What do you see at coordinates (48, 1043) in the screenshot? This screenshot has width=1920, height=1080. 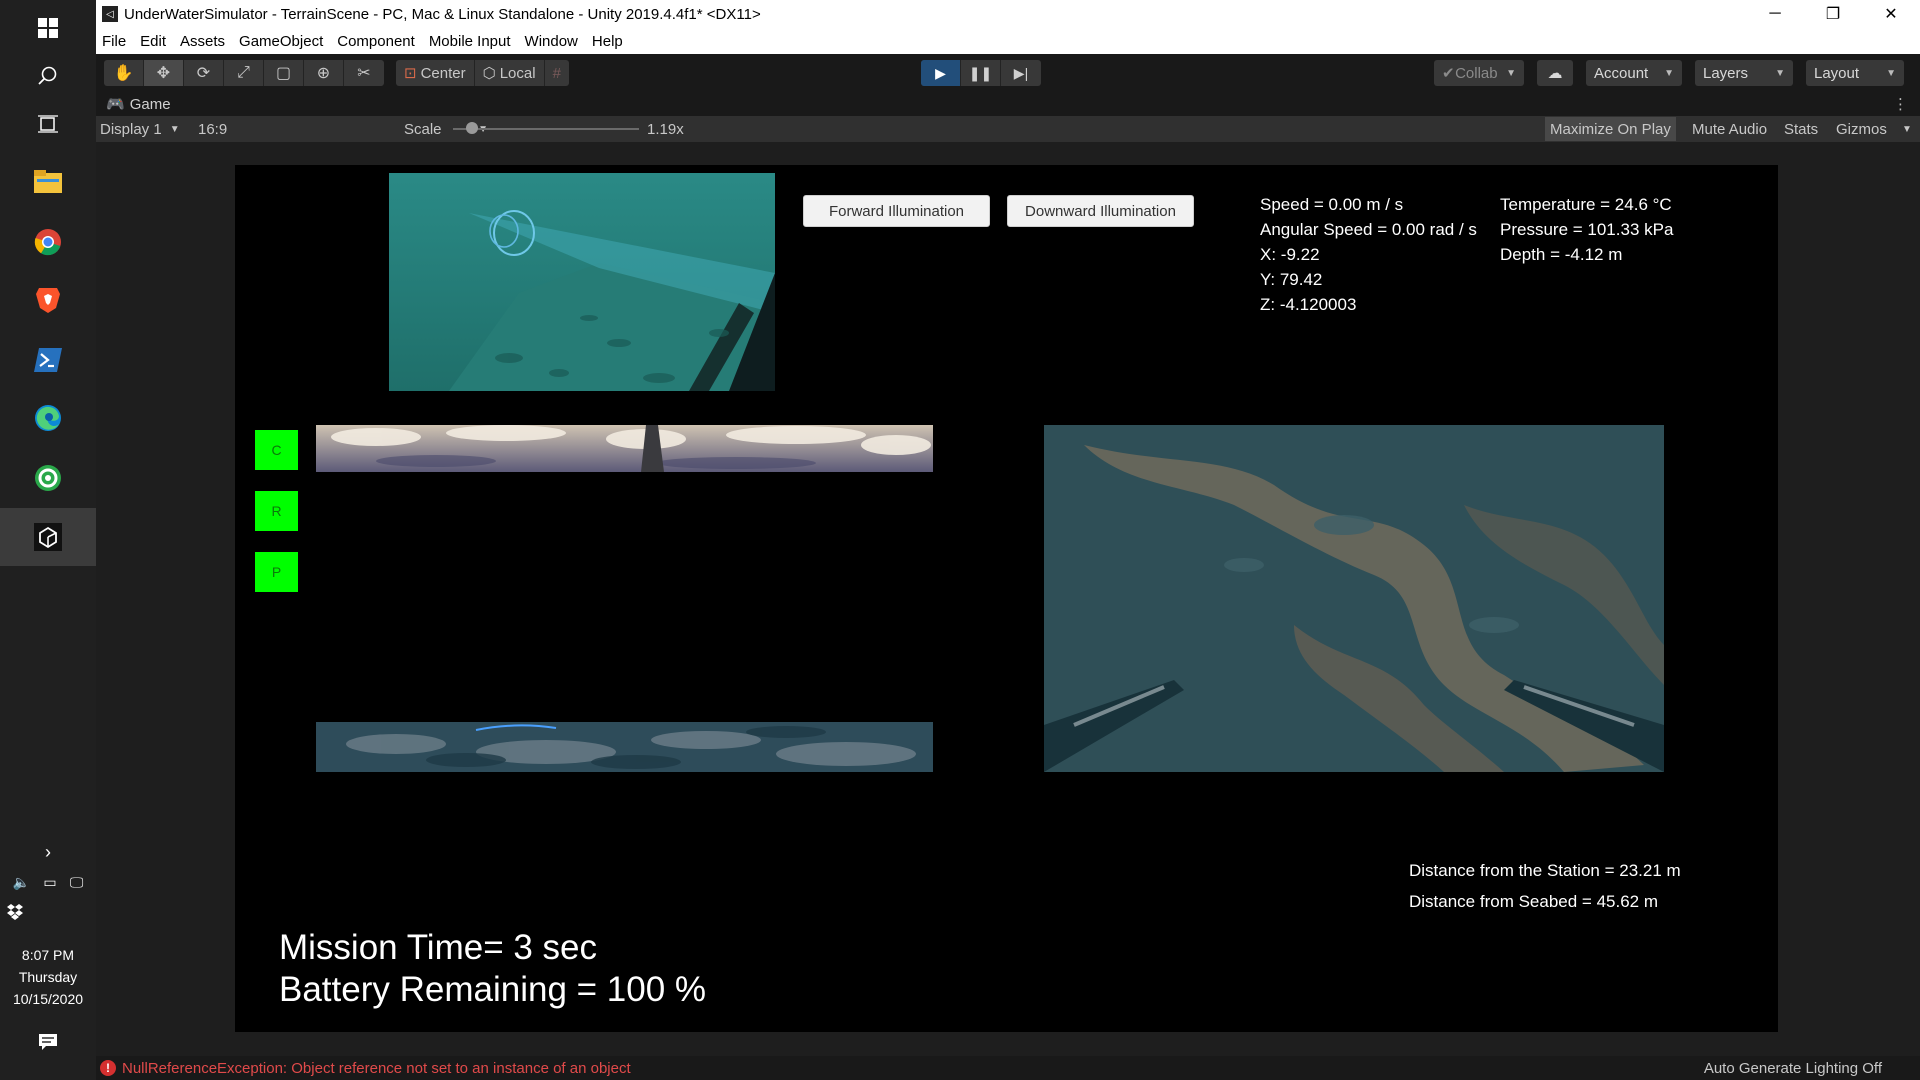 I see `action-center-icon` at bounding box center [48, 1043].